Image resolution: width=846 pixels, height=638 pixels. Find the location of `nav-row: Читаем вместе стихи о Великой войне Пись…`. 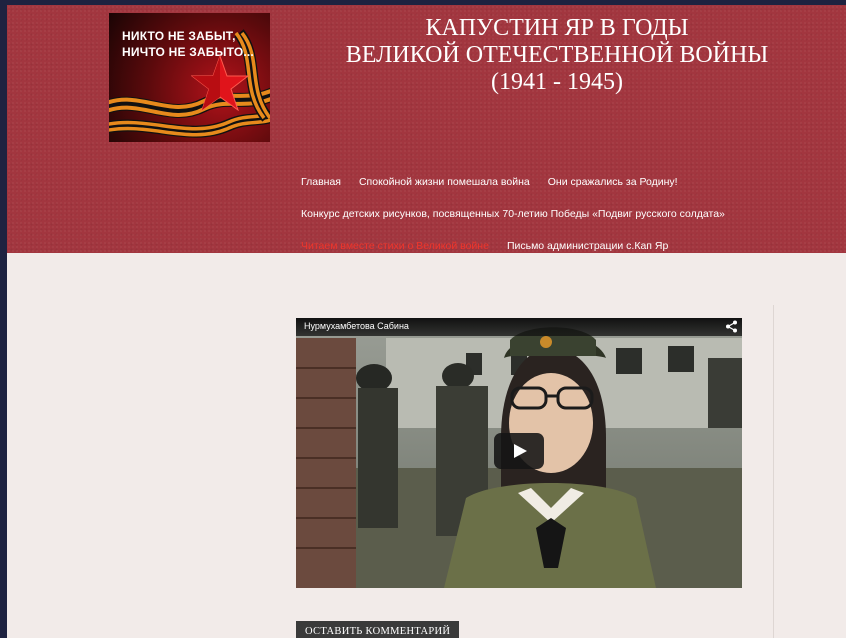

nav-row: Читаем вместе стихи о Великой войне Пись… is located at coordinates (571, 246).